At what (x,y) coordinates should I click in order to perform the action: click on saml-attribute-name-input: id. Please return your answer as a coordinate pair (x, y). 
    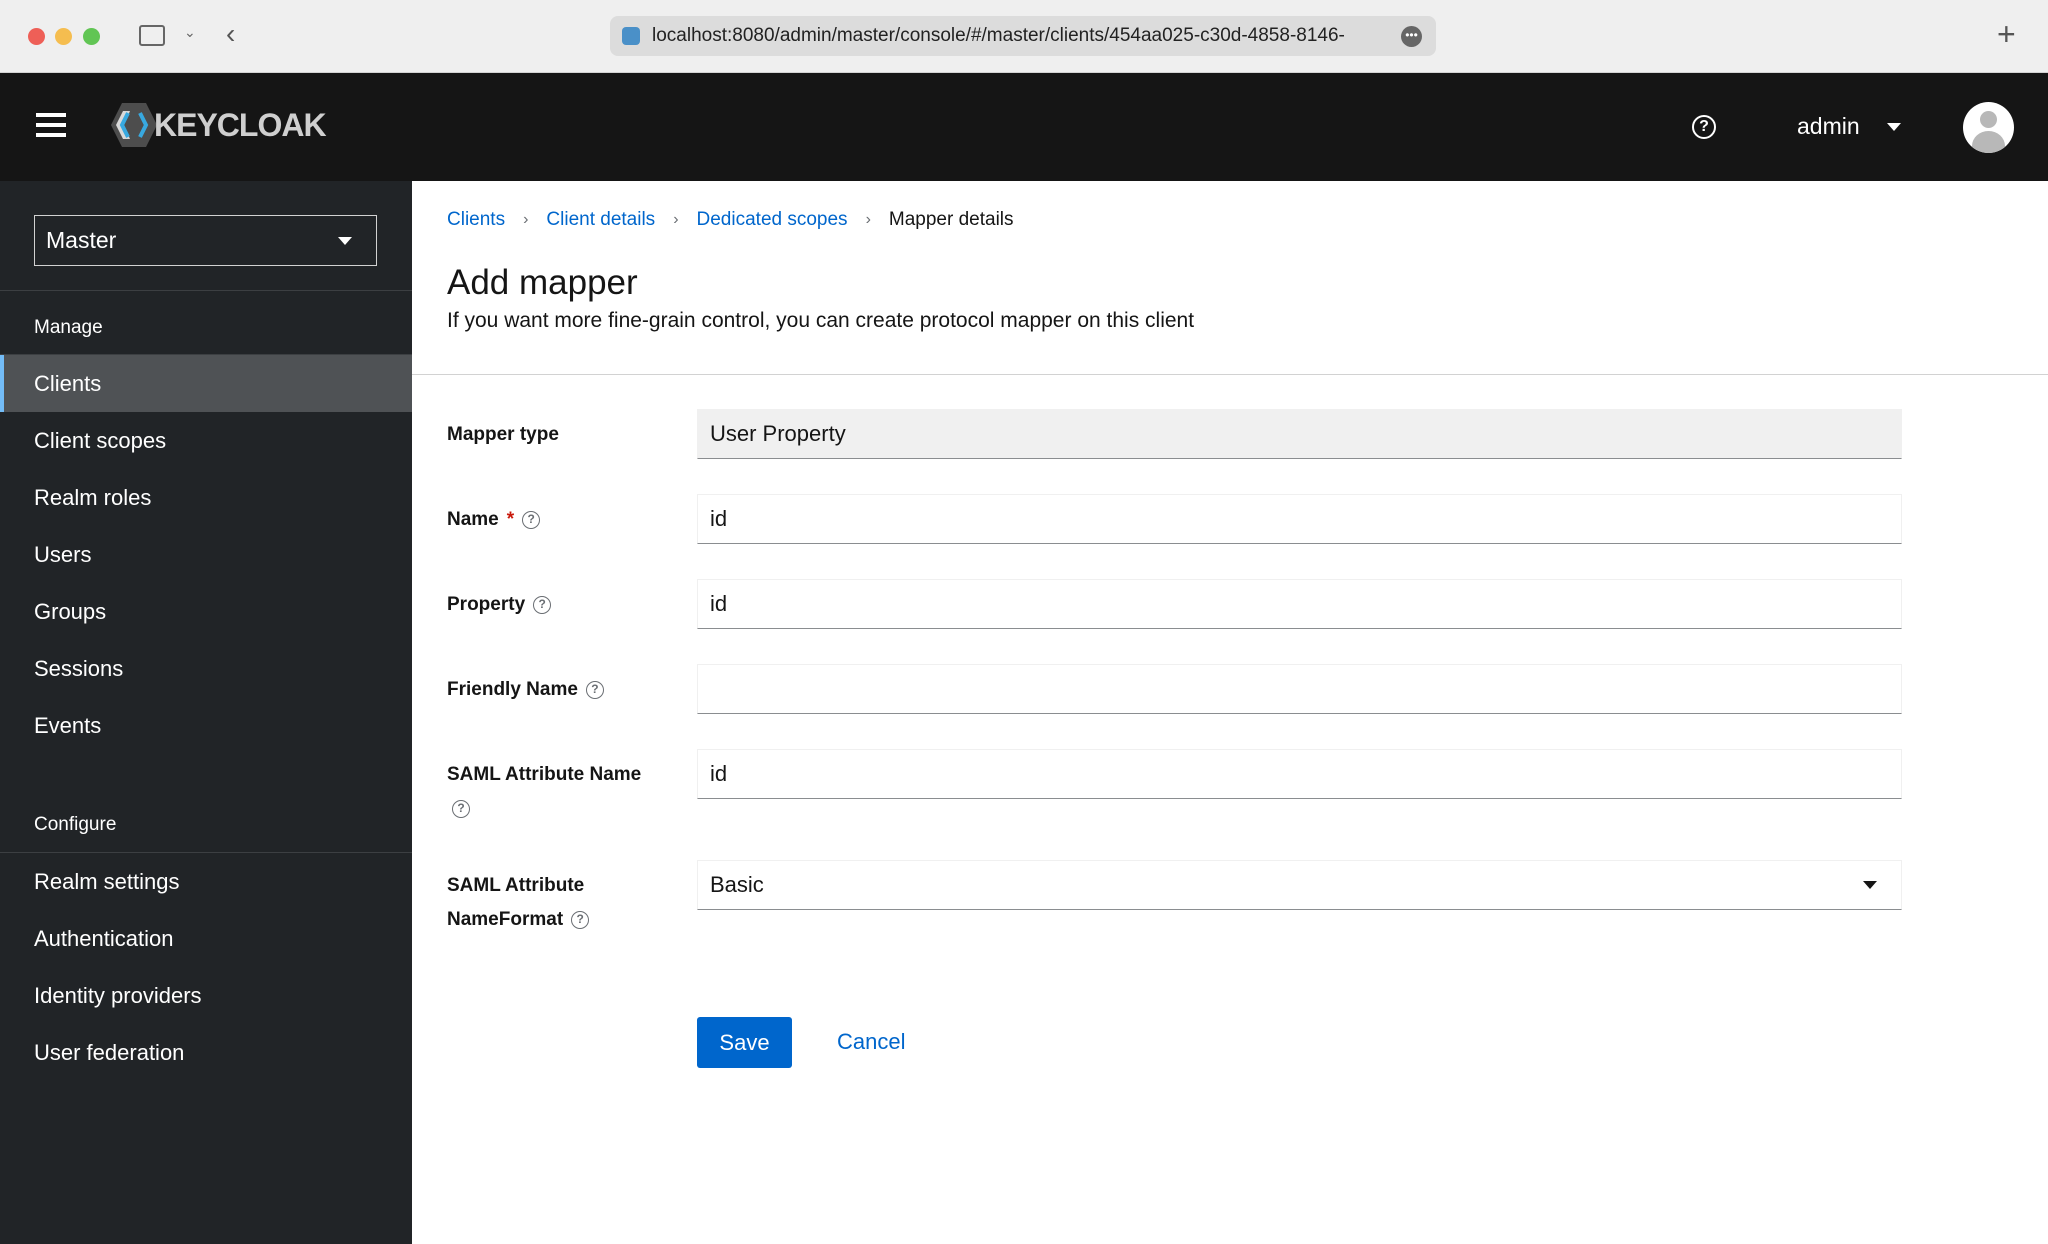
    Looking at the image, I should click on (1299, 774).